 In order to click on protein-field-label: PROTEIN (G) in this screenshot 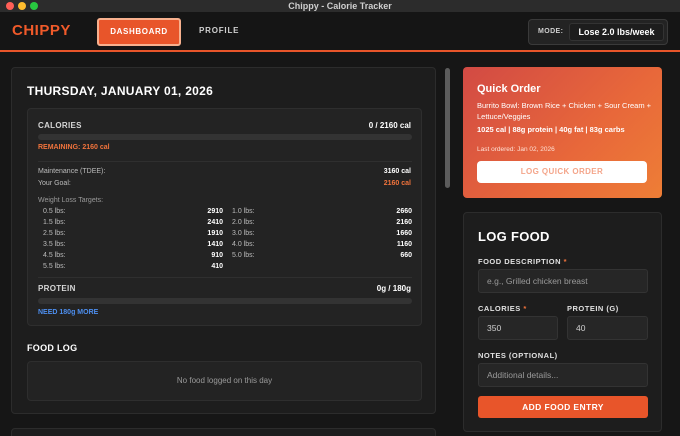, I will do `click(593, 308)`.